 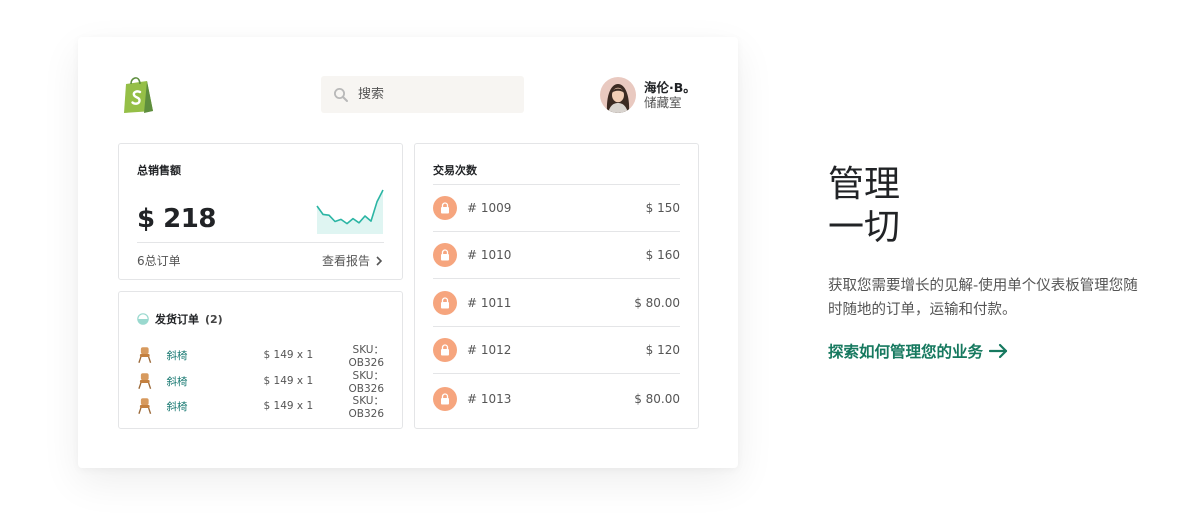 What do you see at coordinates (489, 350) in the screenshot?
I see `transaction-id: # 1012` at bounding box center [489, 350].